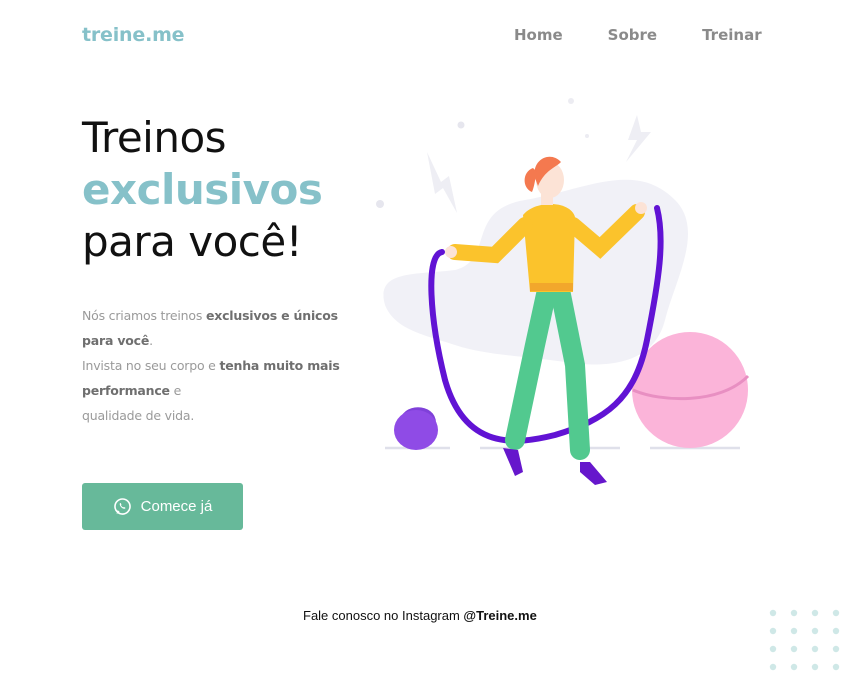  I want to click on decorative-dot-grid, so click(804, 640).